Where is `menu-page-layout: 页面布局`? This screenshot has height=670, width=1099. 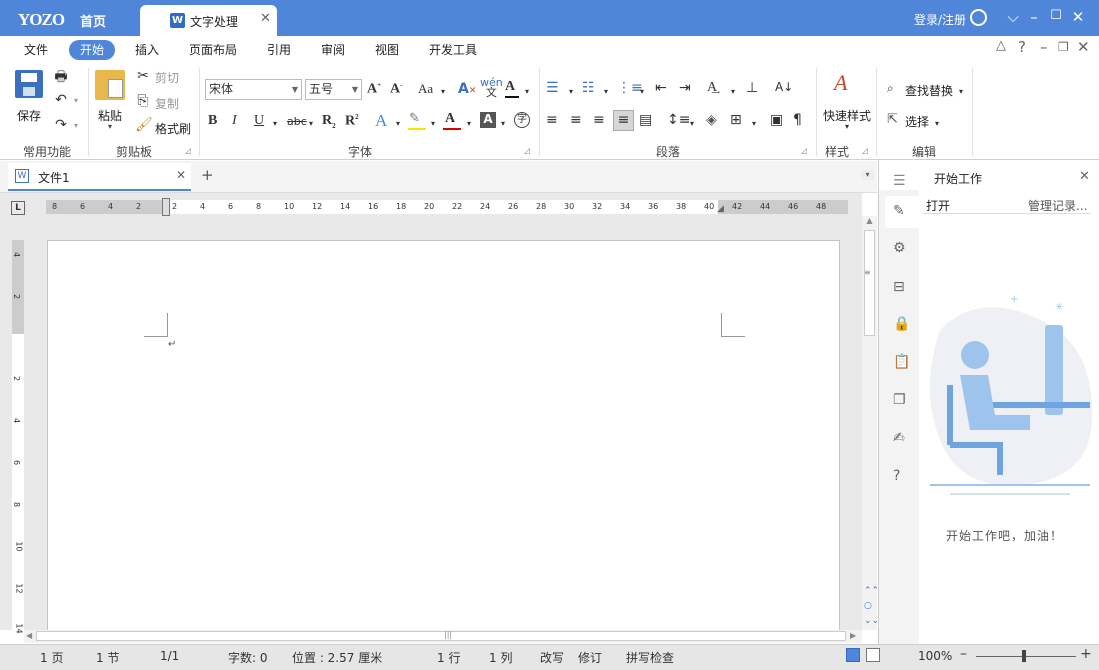
menu-page-layout: 页面布局 is located at coordinates (213, 50).